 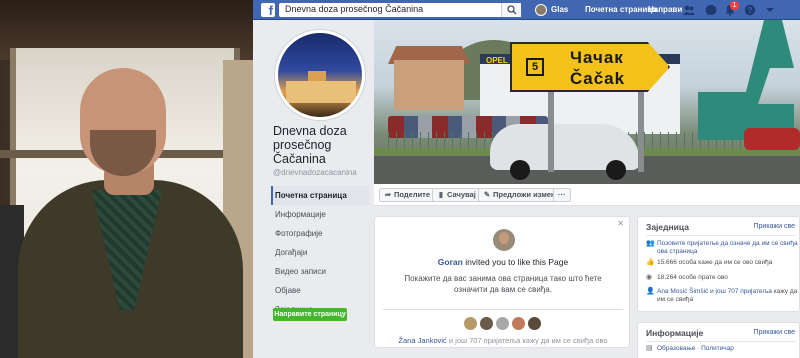 I want to click on nav-item-about: Информације, so click(x=320, y=214).